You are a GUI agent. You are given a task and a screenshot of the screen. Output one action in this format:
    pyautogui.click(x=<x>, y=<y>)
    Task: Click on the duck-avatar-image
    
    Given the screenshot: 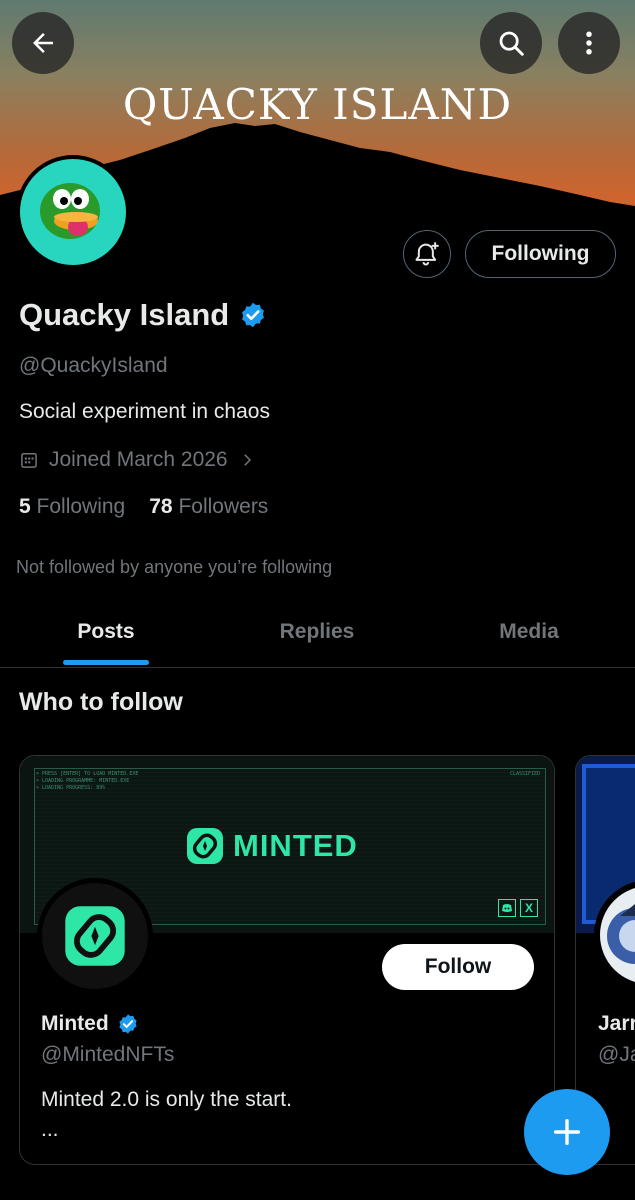 What is the action you would take?
    pyautogui.click(x=70, y=211)
    